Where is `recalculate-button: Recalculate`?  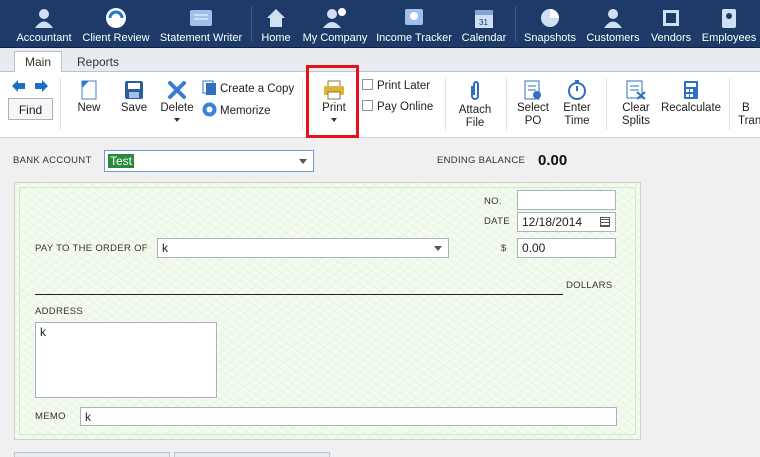 recalculate-button: Recalculate is located at coordinates (691, 97).